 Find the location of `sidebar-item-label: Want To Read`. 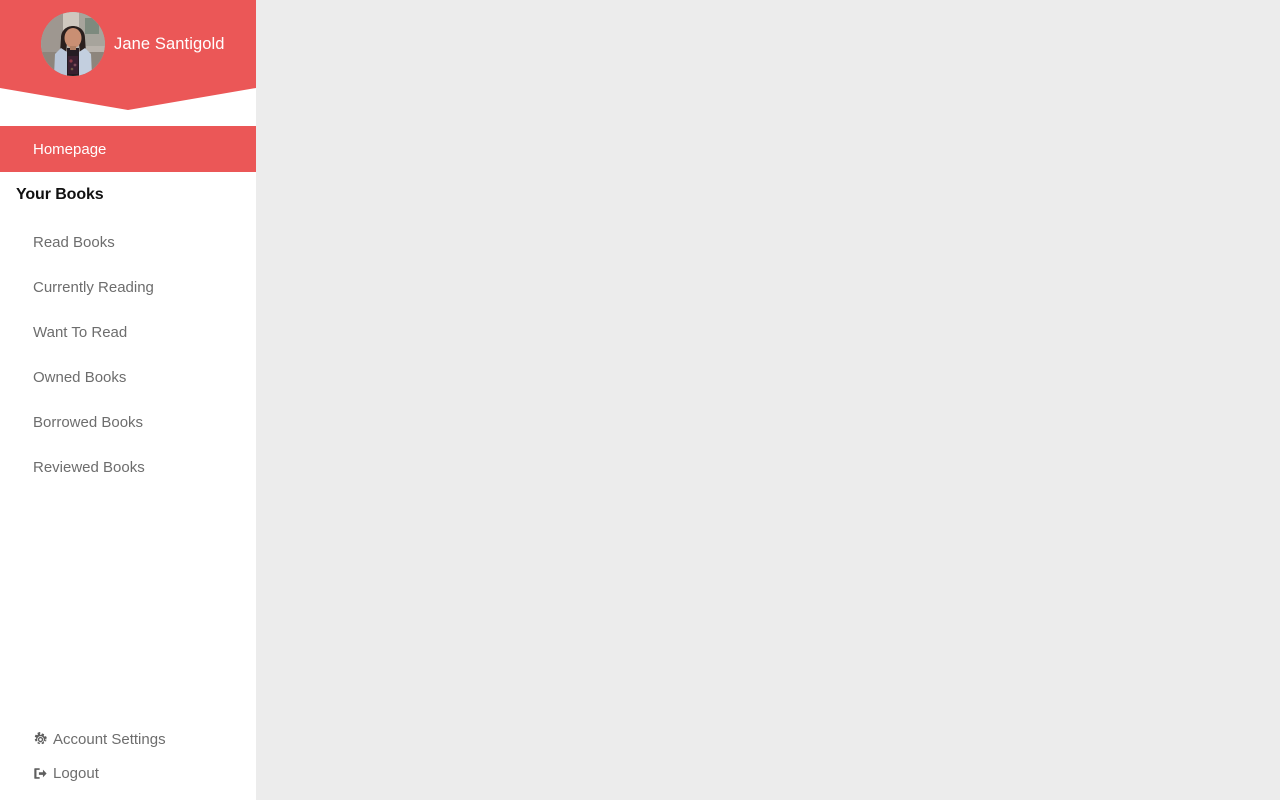

sidebar-item-label: Want To Read is located at coordinates (80, 332).